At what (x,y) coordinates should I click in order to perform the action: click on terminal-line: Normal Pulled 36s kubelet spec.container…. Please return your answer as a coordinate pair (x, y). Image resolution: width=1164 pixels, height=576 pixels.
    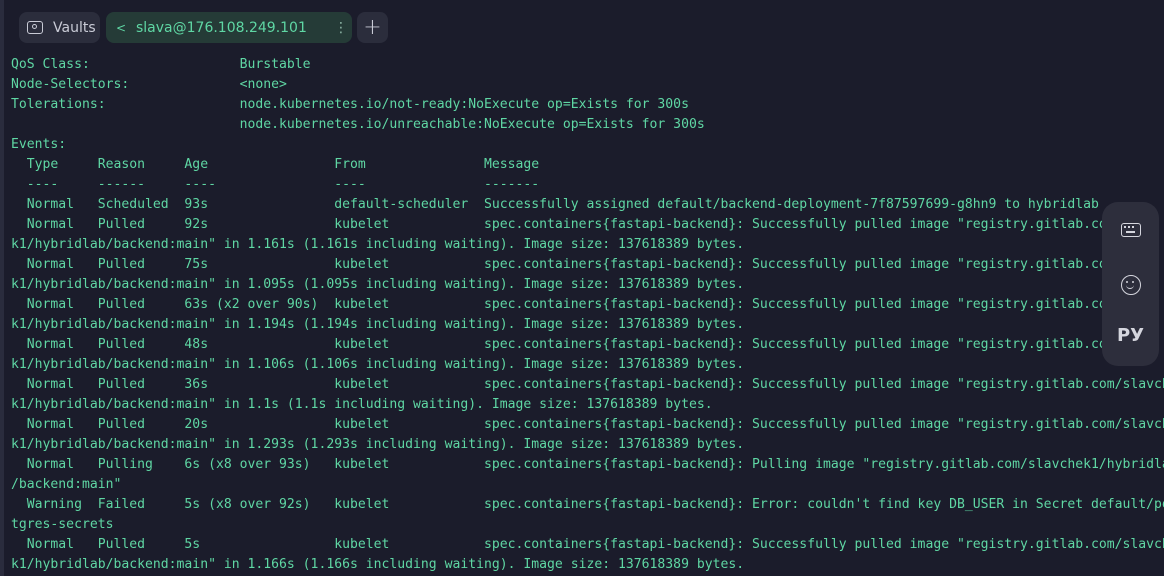
    Looking at the image, I should click on (587, 384).